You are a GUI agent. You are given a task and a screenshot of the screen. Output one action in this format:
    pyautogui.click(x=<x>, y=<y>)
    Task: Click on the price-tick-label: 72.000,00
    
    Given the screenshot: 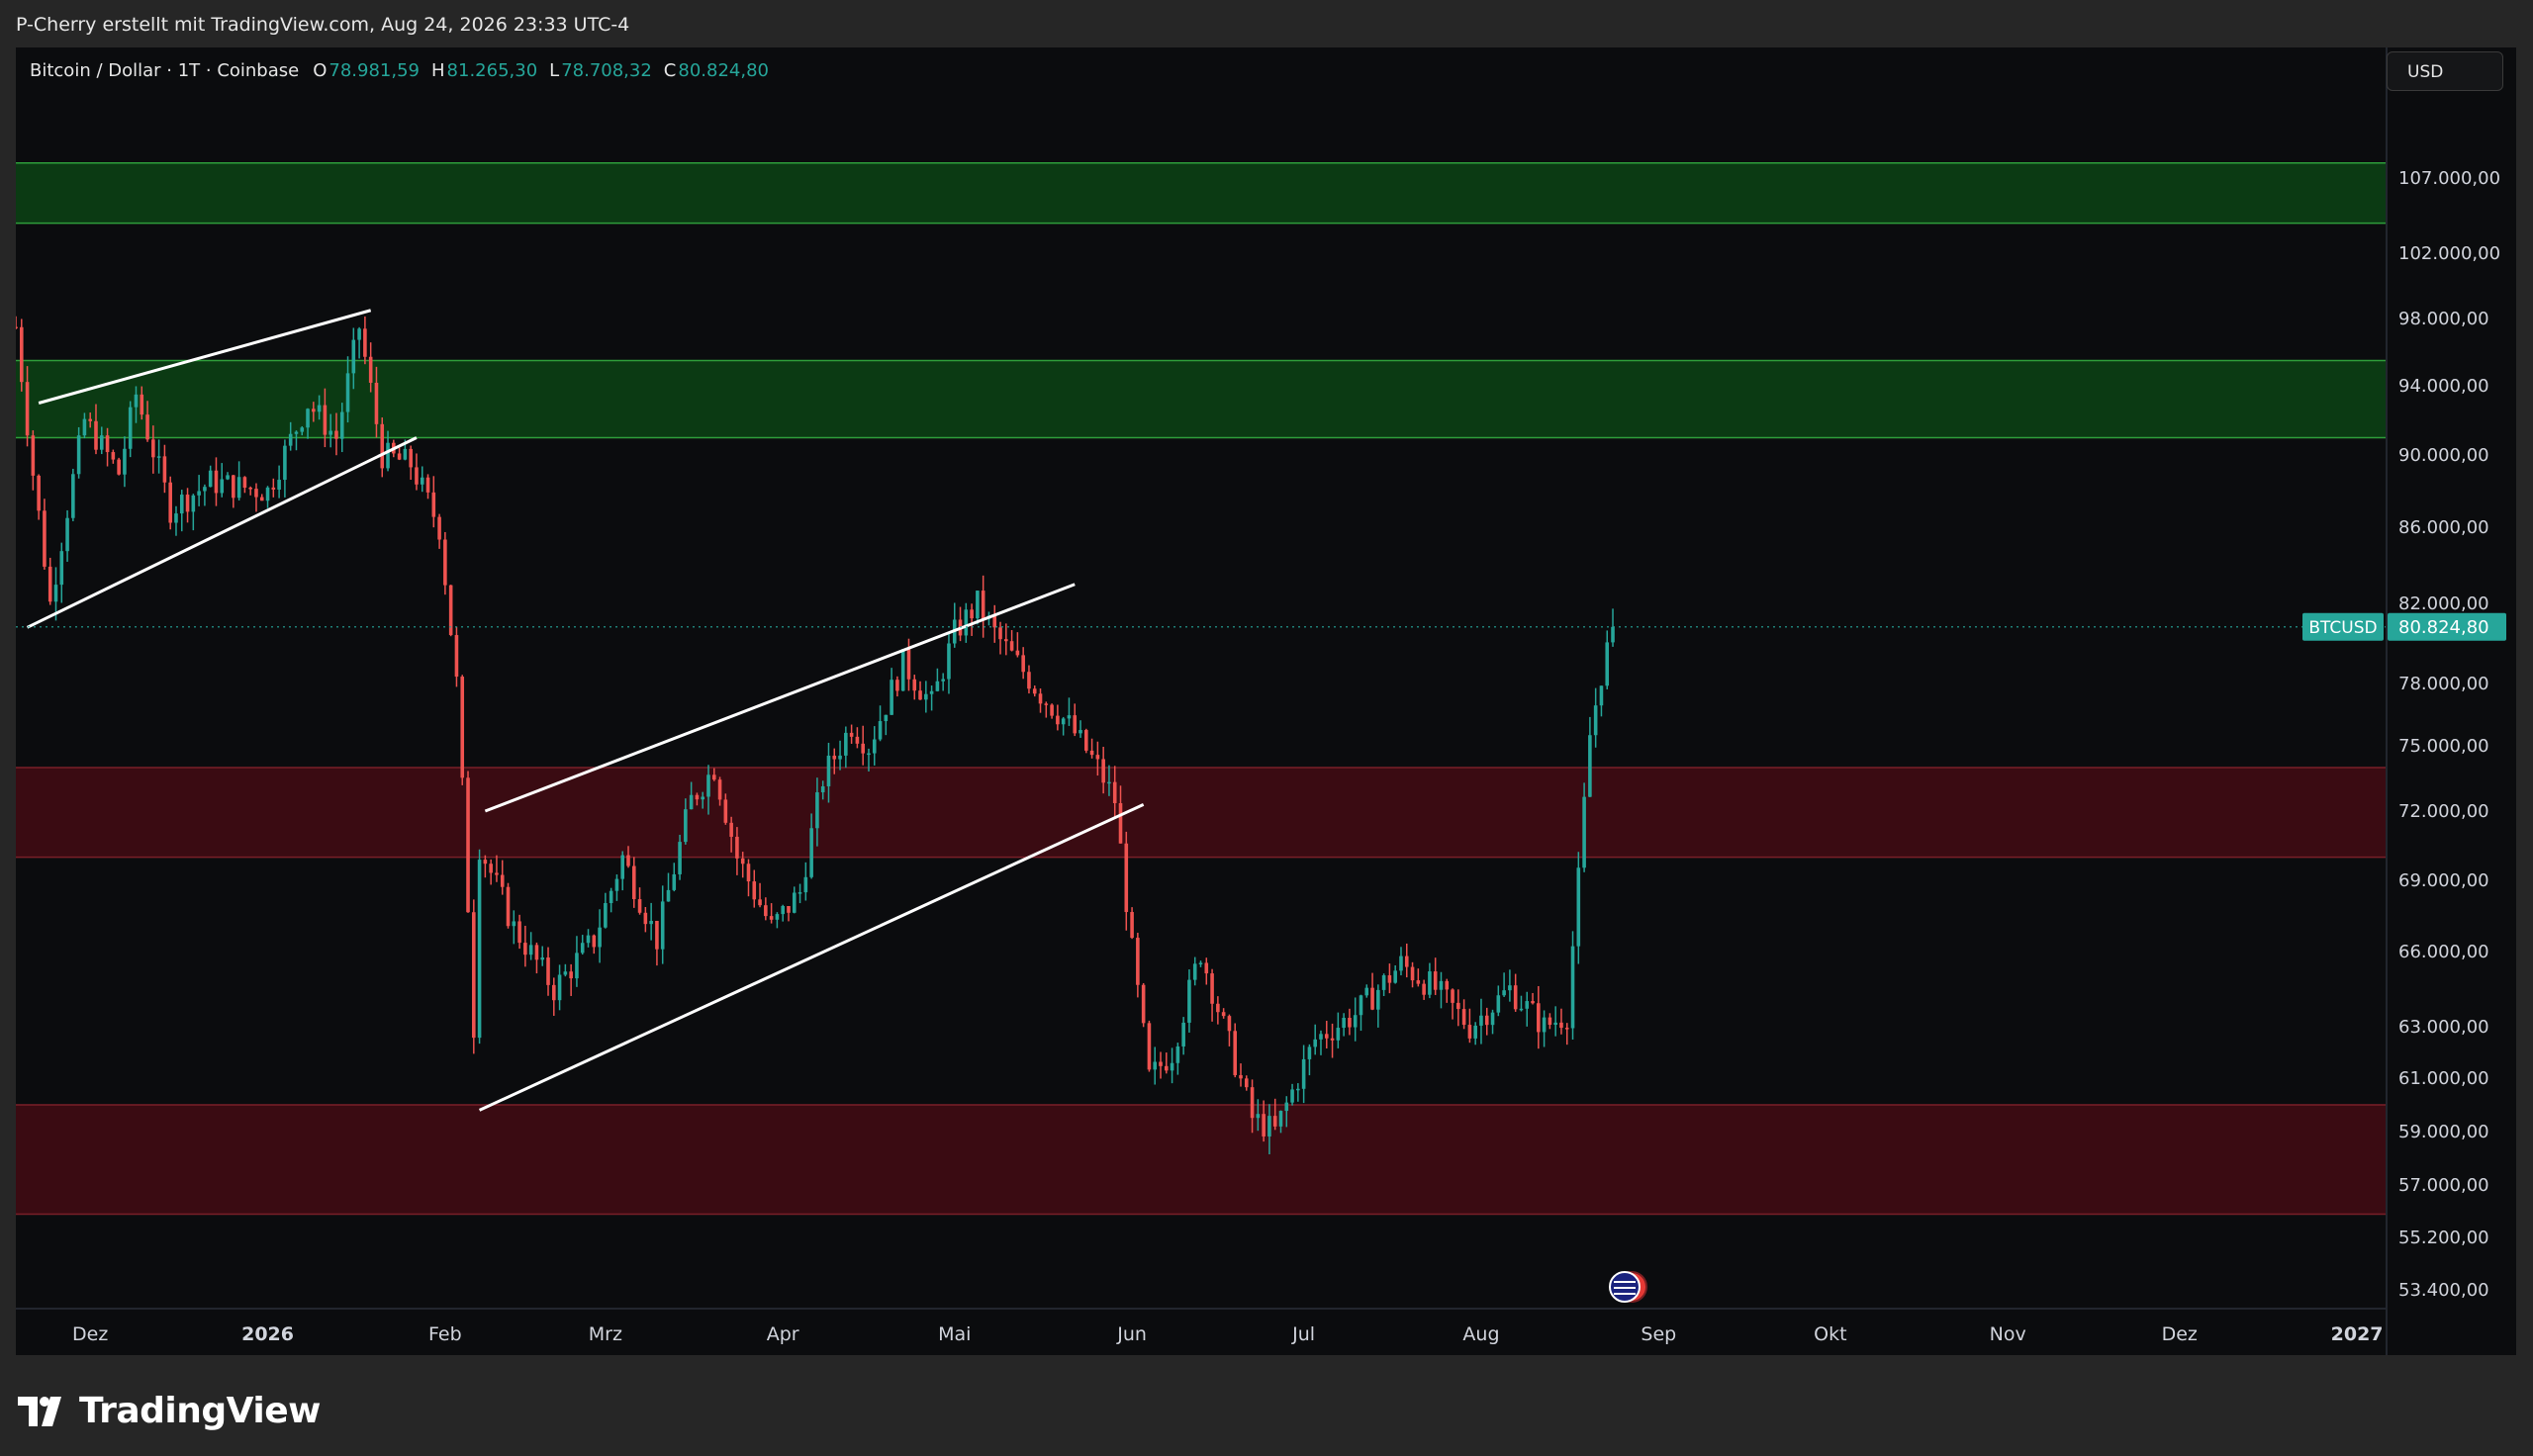 What is the action you would take?
    pyautogui.click(x=2443, y=811)
    